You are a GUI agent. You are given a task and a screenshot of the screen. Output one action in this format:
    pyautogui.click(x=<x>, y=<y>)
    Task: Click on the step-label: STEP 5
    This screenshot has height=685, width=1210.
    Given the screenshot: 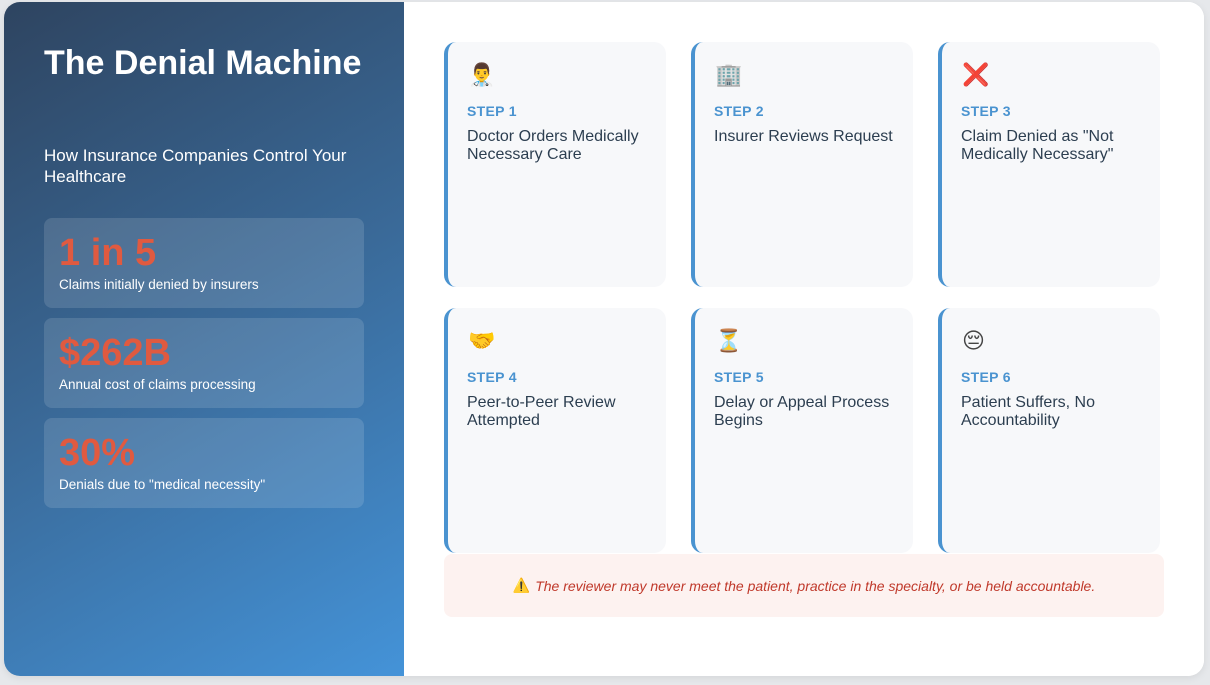 What is the action you would take?
    pyautogui.click(x=739, y=377)
    